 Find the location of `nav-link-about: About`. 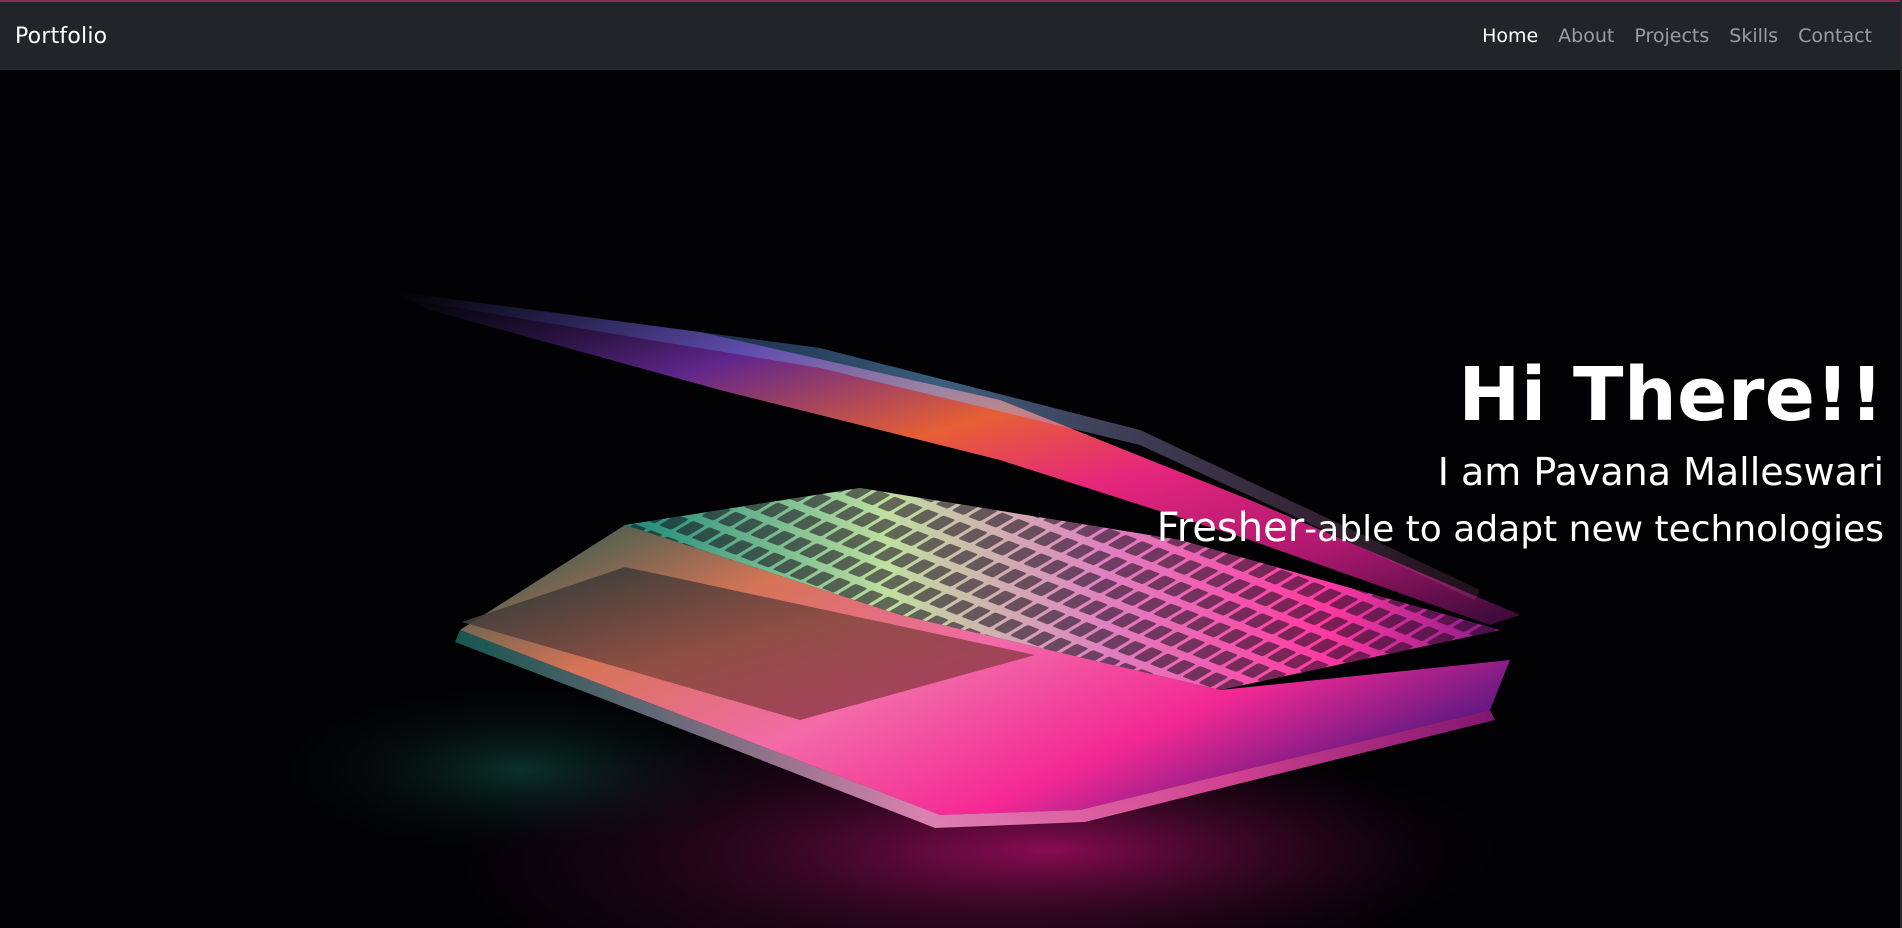

nav-link-about: About is located at coordinates (1586, 36).